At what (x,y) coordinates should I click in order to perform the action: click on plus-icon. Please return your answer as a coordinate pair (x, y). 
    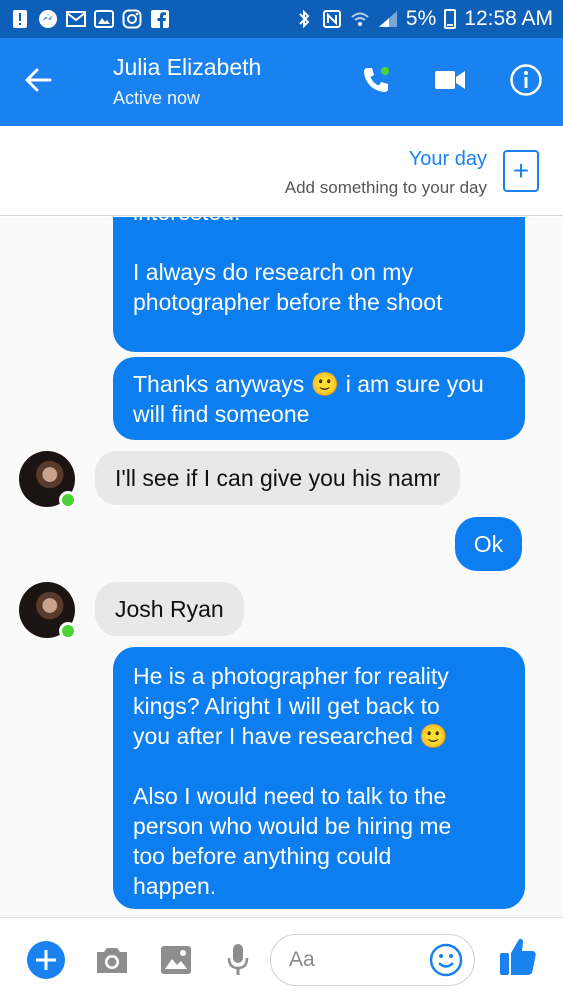
    Looking at the image, I should click on (46, 960).